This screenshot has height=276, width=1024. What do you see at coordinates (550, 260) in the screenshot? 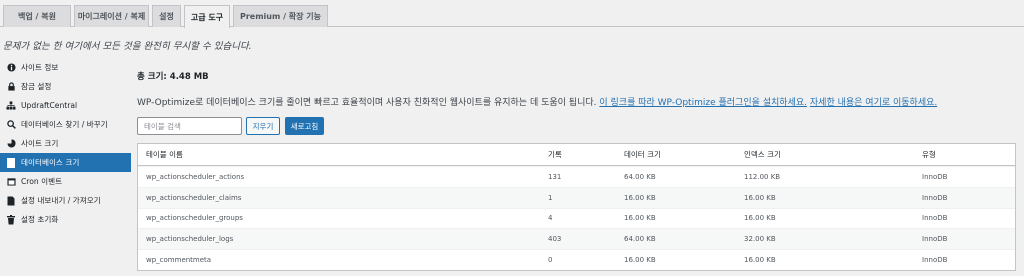
I see `records-cell: 0` at bounding box center [550, 260].